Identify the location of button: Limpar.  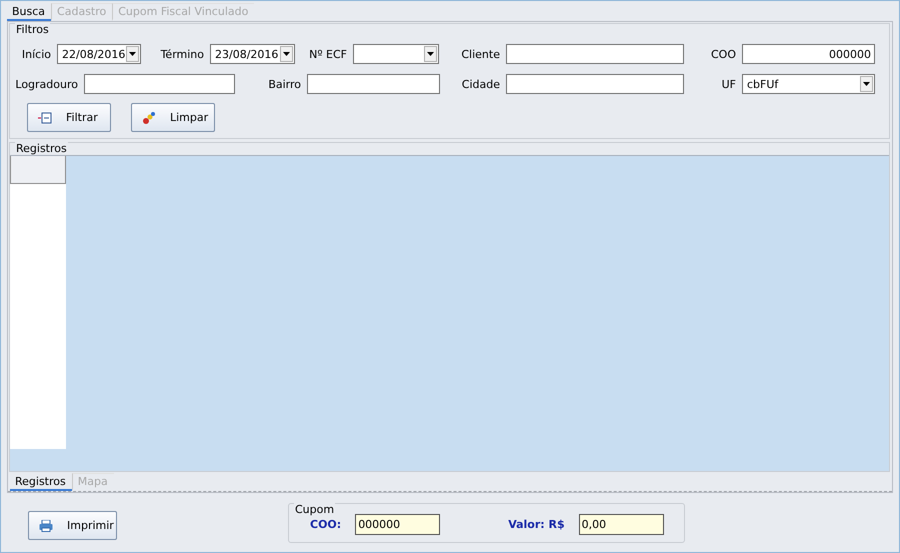
(173, 117).